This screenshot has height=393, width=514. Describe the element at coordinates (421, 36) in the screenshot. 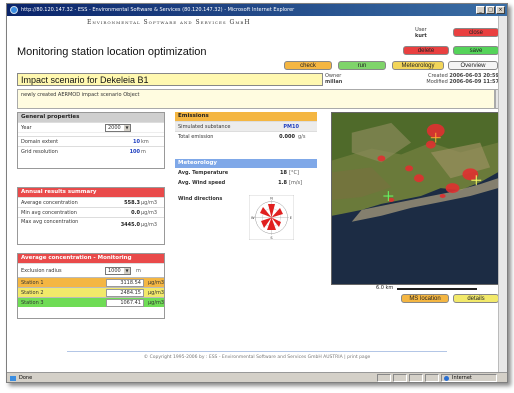

I see `user-name: kurt` at that location.